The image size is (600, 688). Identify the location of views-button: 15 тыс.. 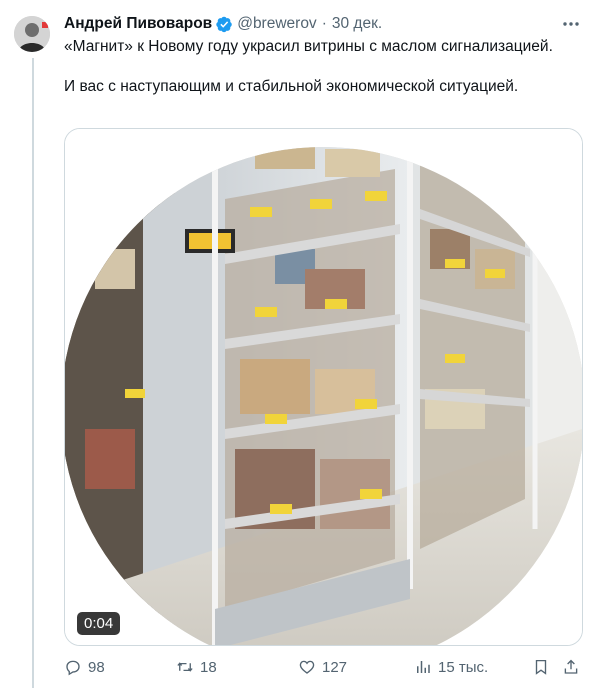
(451, 667).